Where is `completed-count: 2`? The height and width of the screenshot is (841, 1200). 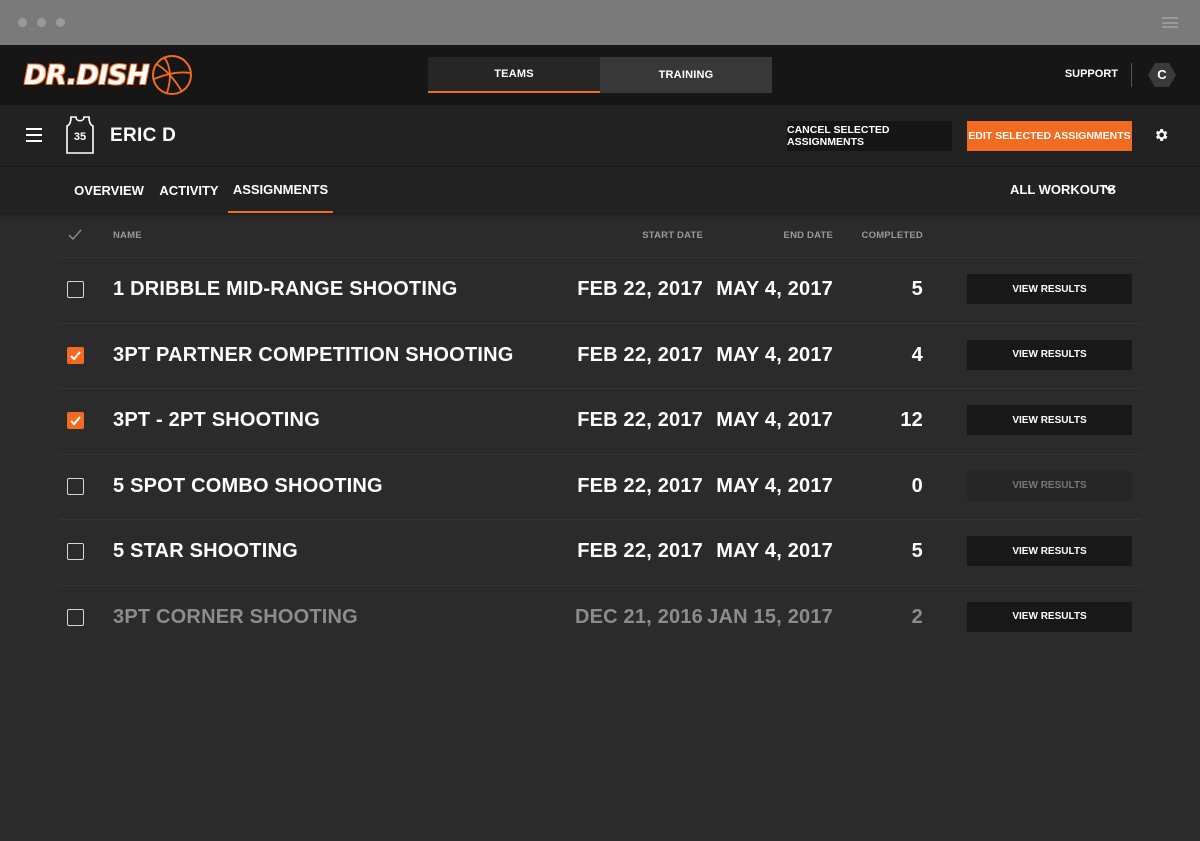 completed-count: 2 is located at coordinates (917, 616).